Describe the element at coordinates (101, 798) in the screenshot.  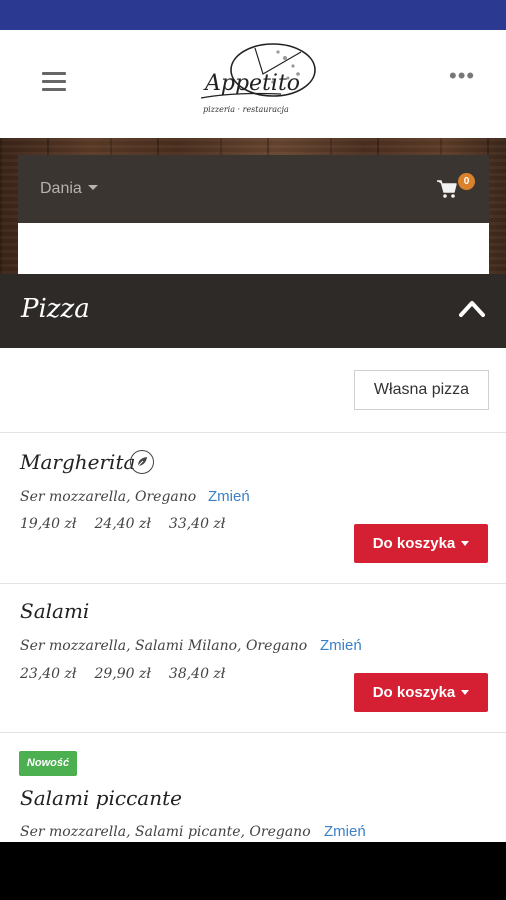
I see `item-name: Salami piccante` at that location.